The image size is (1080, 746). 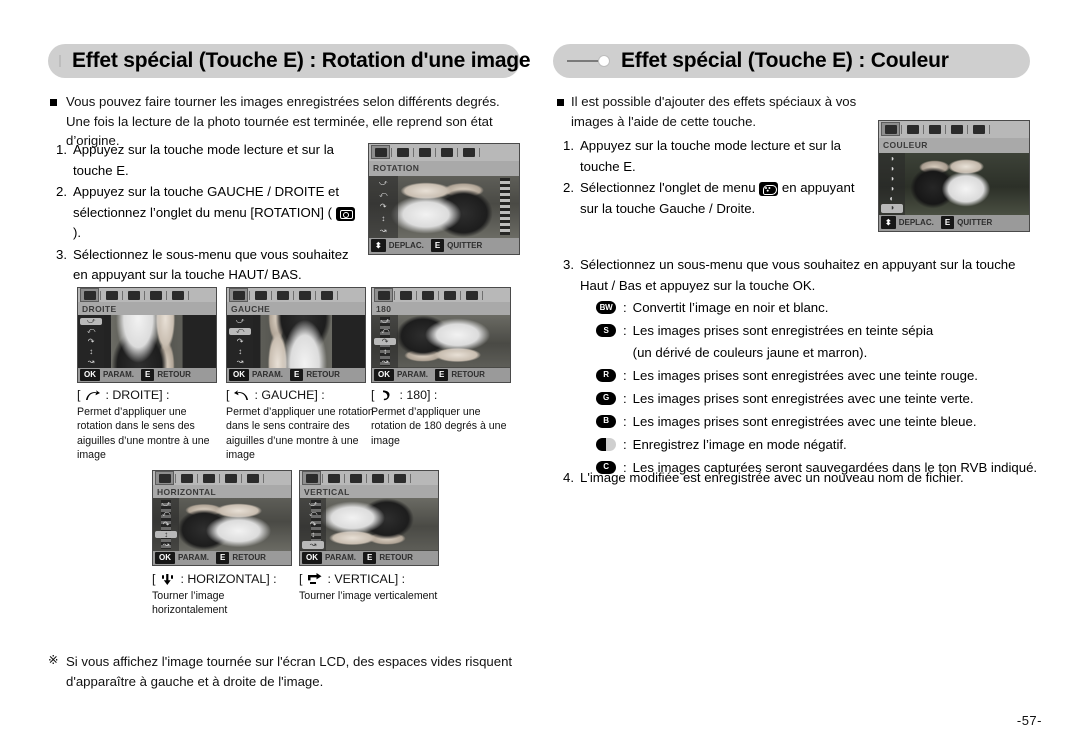 What do you see at coordinates (892, 178) in the screenshot?
I see `submenu-red-icon: ◑` at bounding box center [892, 178].